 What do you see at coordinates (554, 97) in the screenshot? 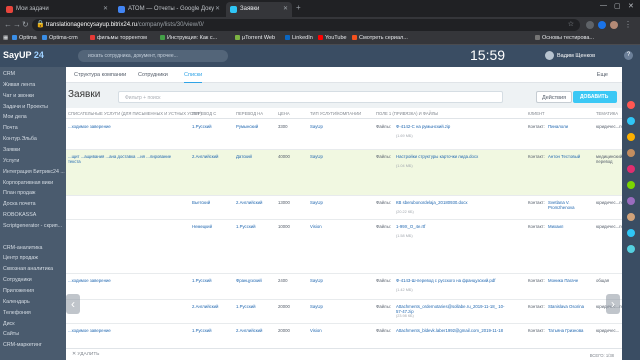
I see `actions-dropdown: Действия` at bounding box center [554, 97].